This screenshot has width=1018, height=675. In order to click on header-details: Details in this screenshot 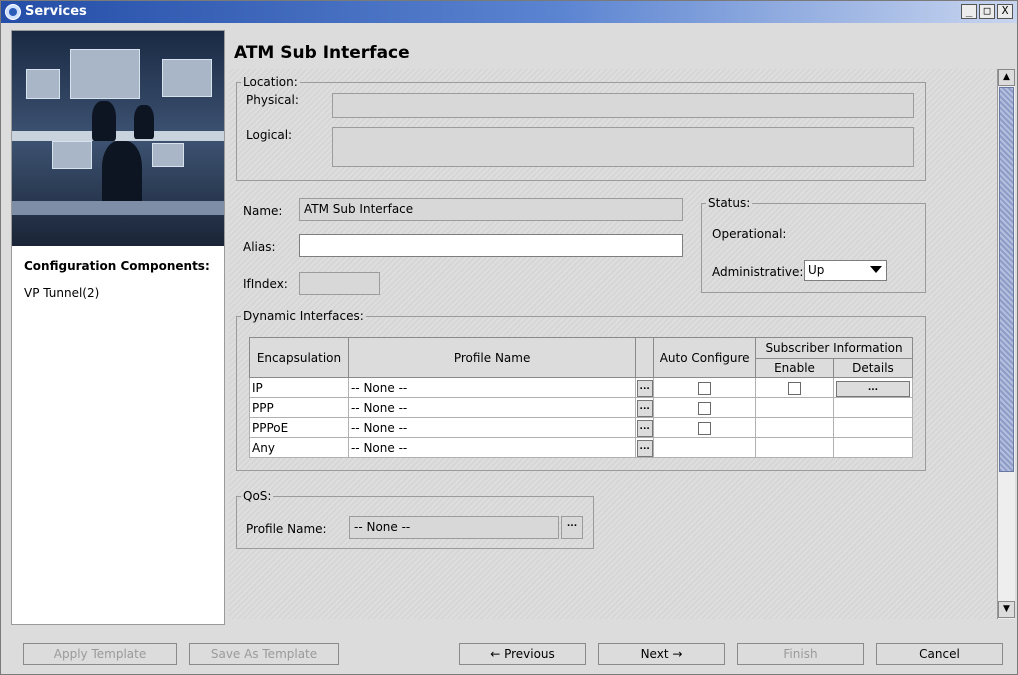, I will do `click(873, 368)`.